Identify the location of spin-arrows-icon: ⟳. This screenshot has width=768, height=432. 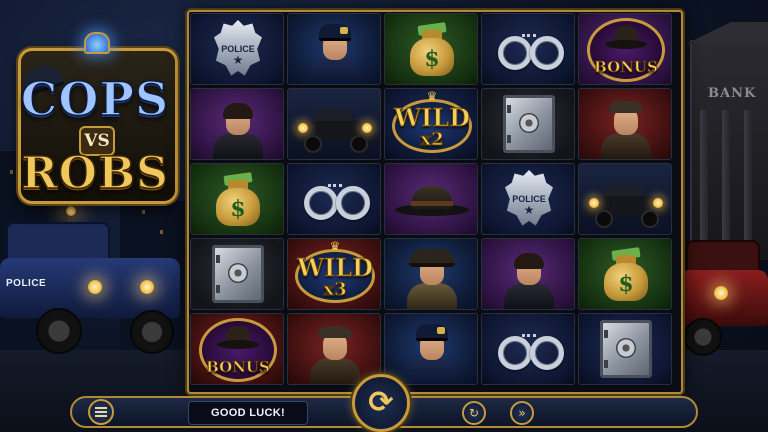
(381, 402).